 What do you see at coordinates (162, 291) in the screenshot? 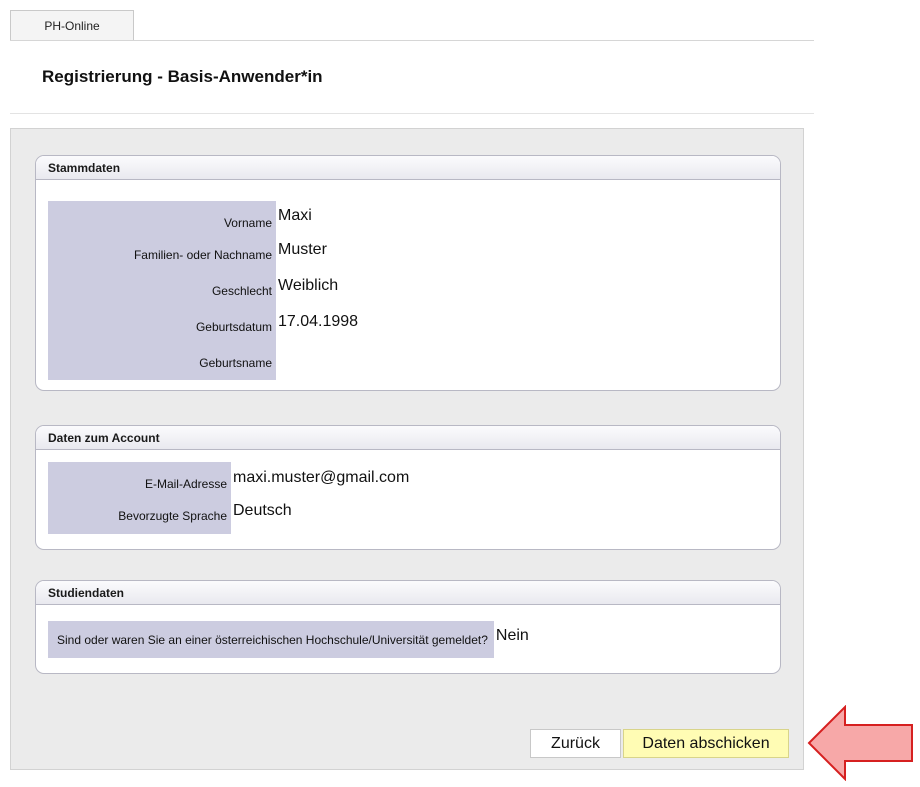
I see `field-label: Geschlecht` at bounding box center [162, 291].